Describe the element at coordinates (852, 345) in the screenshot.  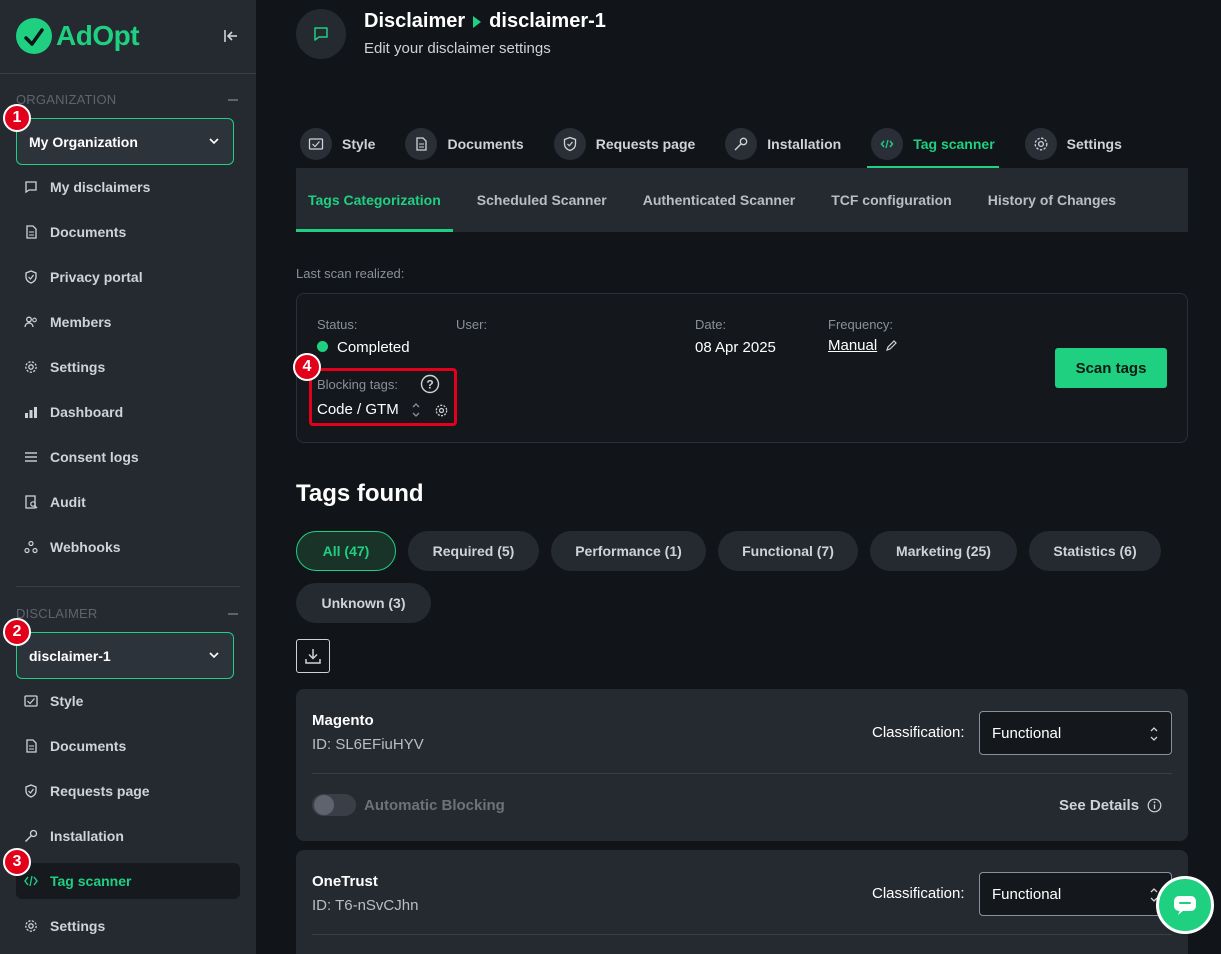
I see `frequency-link: Manual` at that location.